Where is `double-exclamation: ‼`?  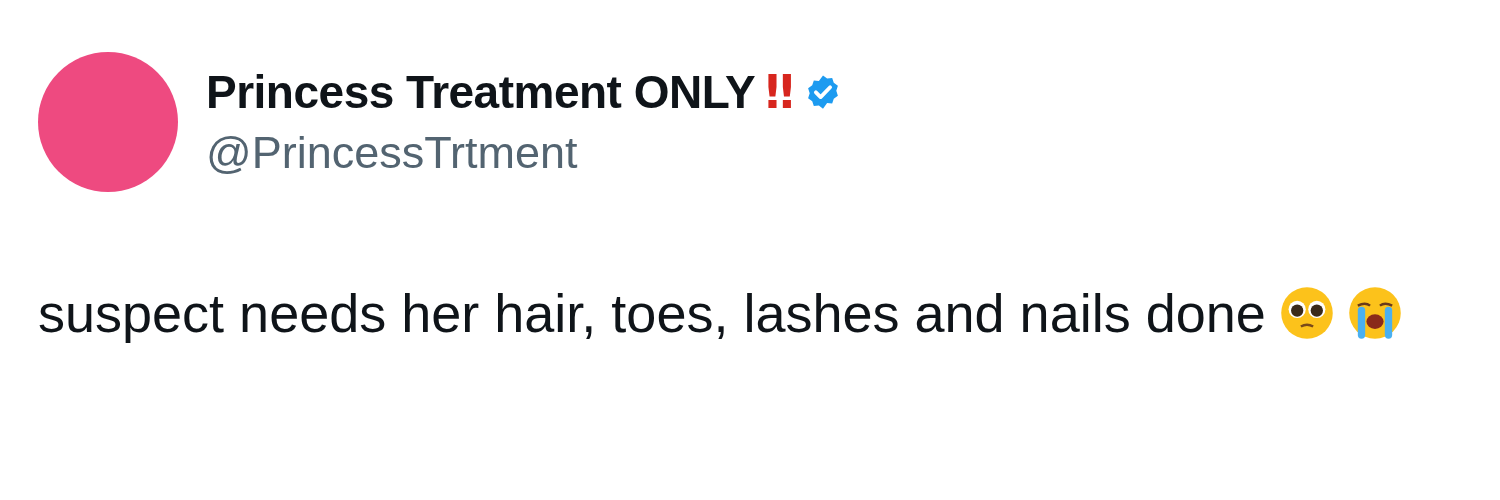
double-exclamation: ‼ is located at coordinates (780, 92).